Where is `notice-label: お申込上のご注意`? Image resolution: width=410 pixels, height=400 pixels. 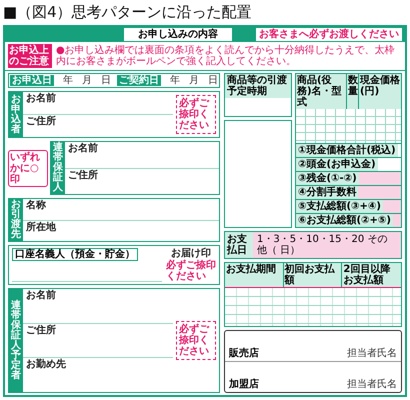
notice-label: お申込上のご注意 is located at coordinates (30, 56).